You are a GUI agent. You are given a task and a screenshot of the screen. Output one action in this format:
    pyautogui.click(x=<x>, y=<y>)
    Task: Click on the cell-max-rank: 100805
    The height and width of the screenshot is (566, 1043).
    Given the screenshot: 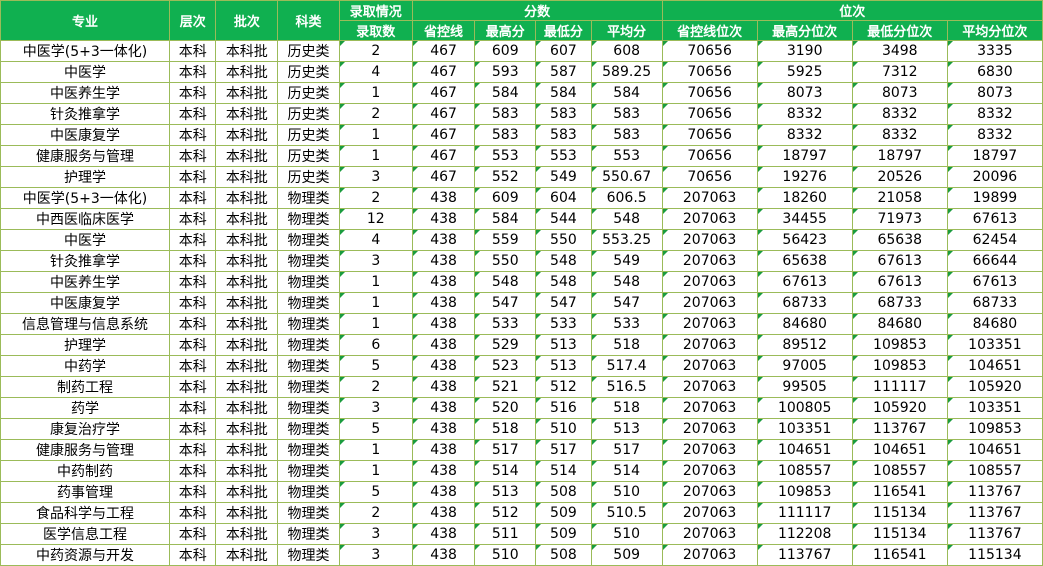 What is the action you would take?
    pyautogui.click(x=804, y=408)
    